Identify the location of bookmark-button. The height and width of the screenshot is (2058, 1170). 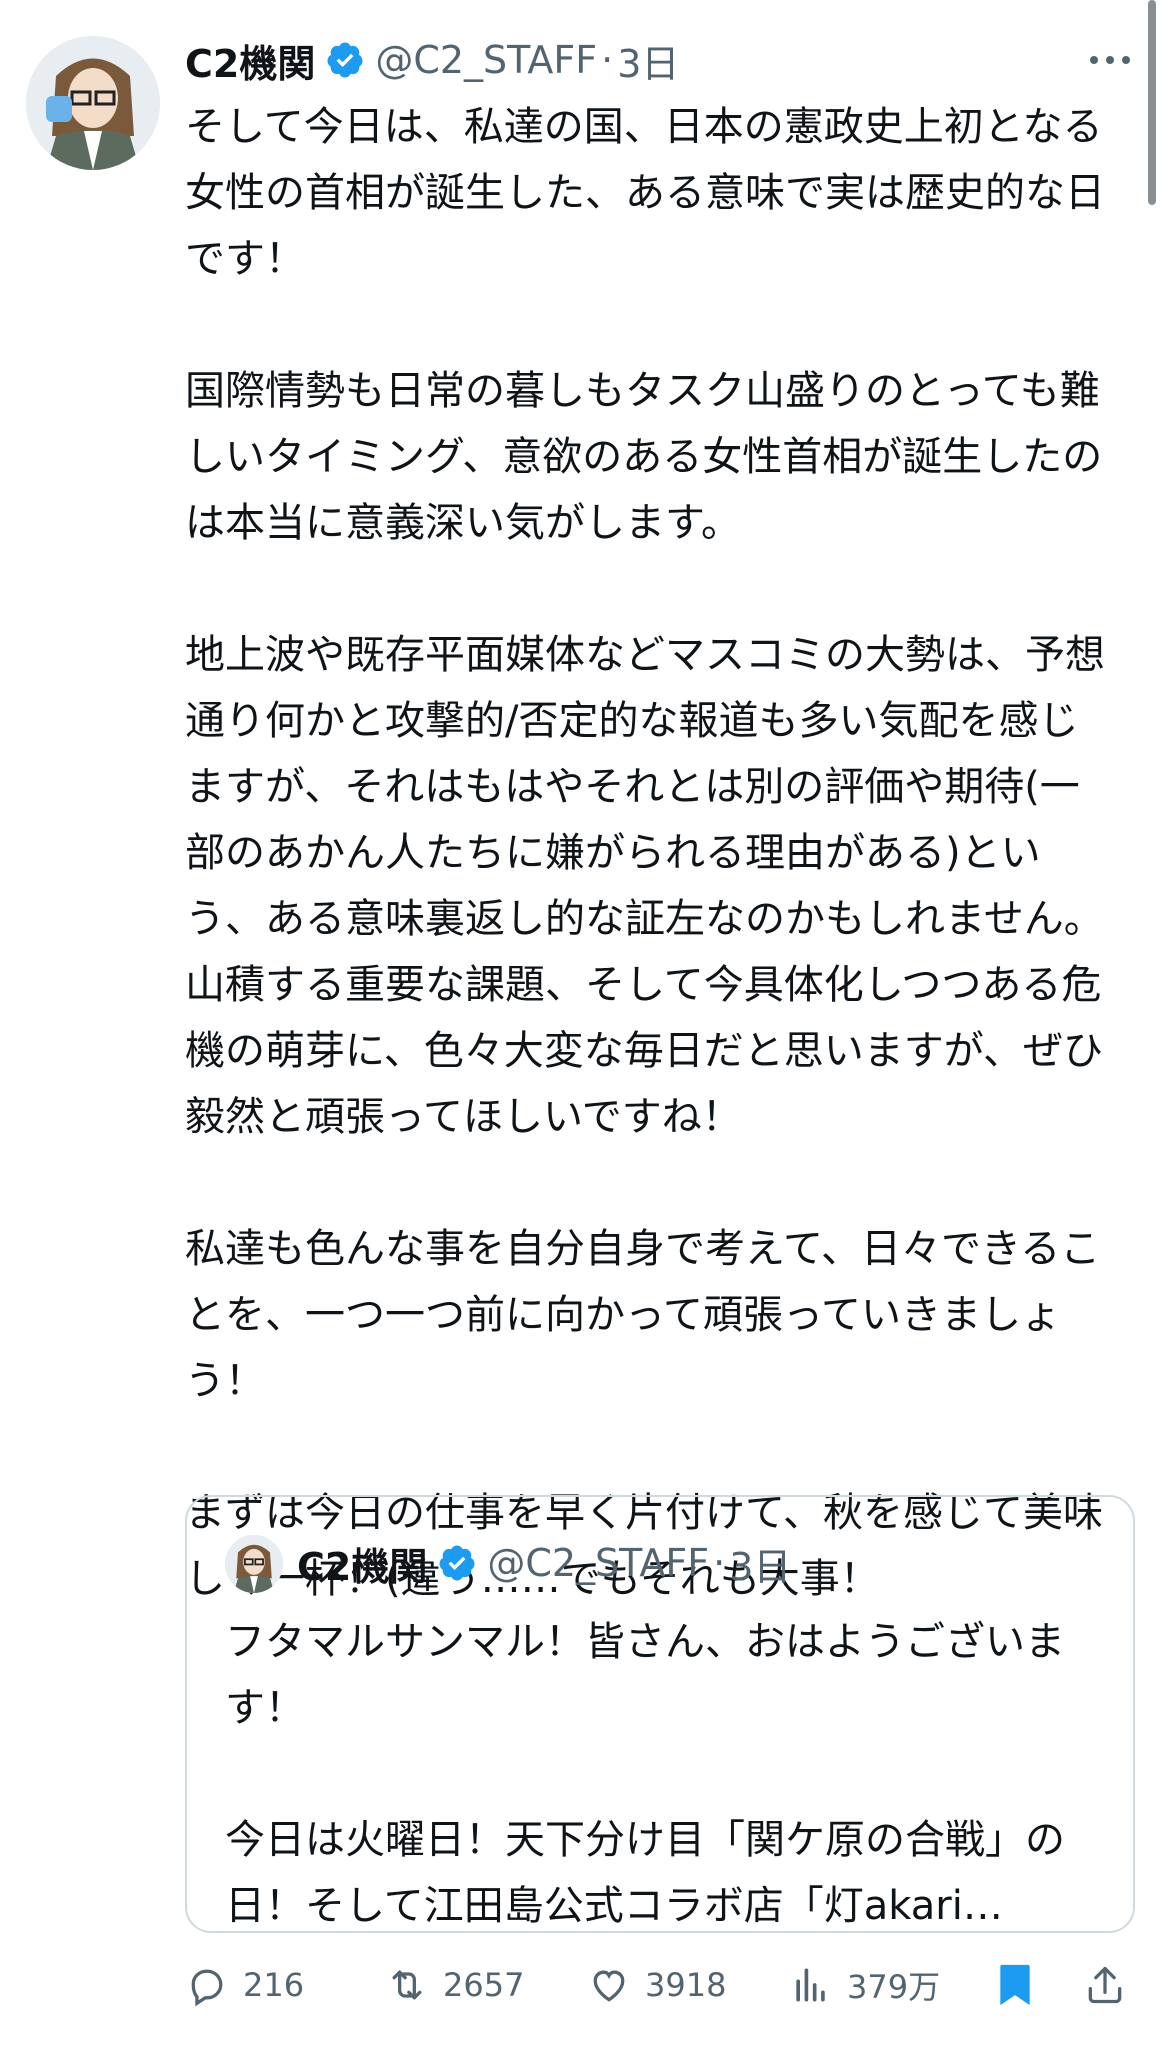
(1015, 1985).